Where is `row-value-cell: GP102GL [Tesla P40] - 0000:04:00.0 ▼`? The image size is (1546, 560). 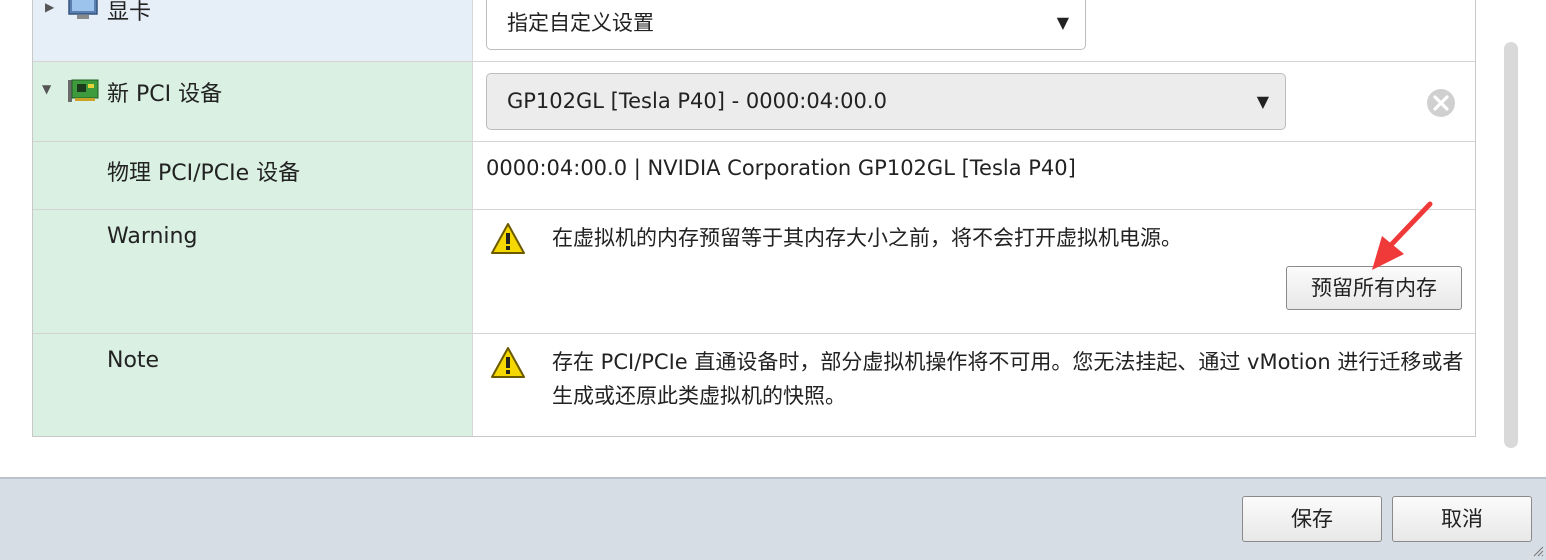 row-value-cell: GP102GL [Tesla P40] - 0000:04:00.0 ▼ is located at coordinates (974, 101).